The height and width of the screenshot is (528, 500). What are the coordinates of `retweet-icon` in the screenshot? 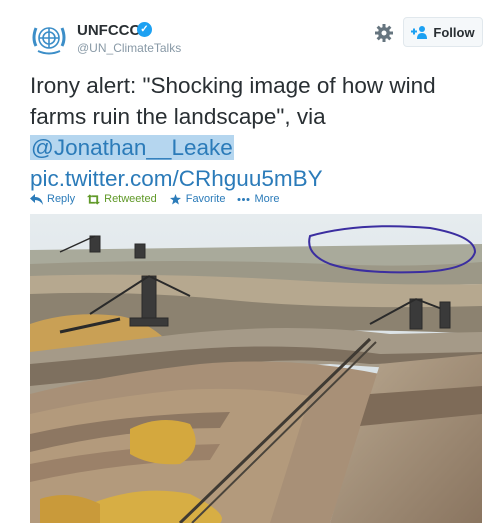 It's located at (94, 199).